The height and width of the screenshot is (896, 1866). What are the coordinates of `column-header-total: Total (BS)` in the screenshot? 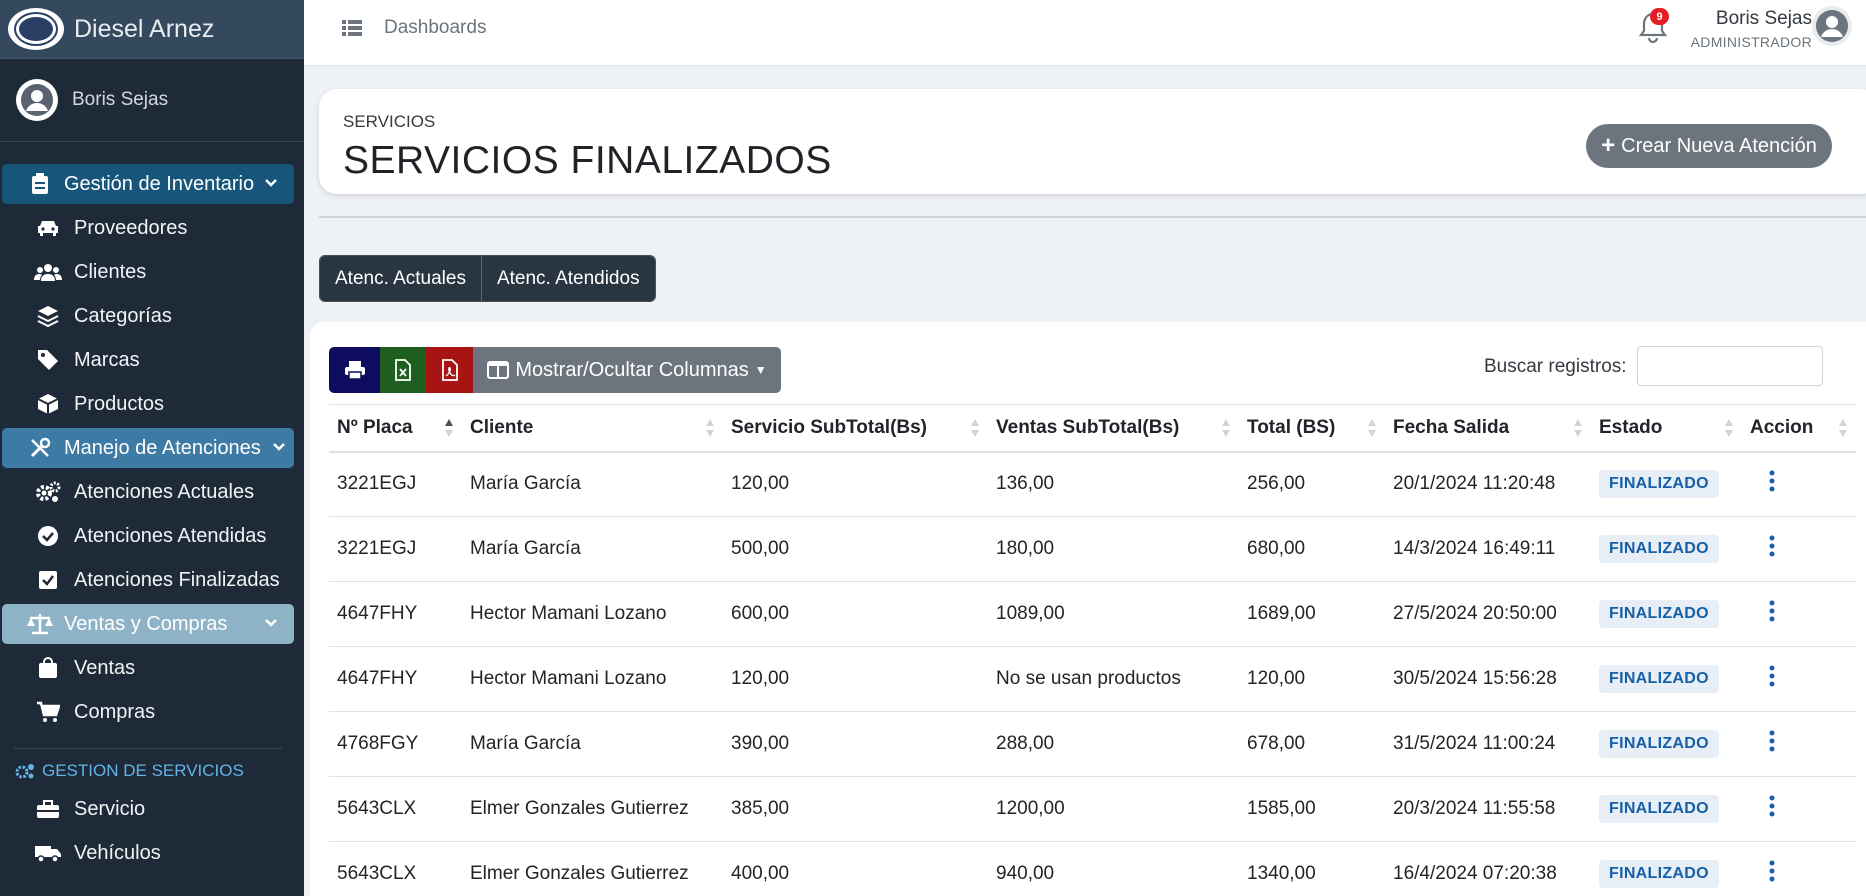 It's located at (1312, 428).